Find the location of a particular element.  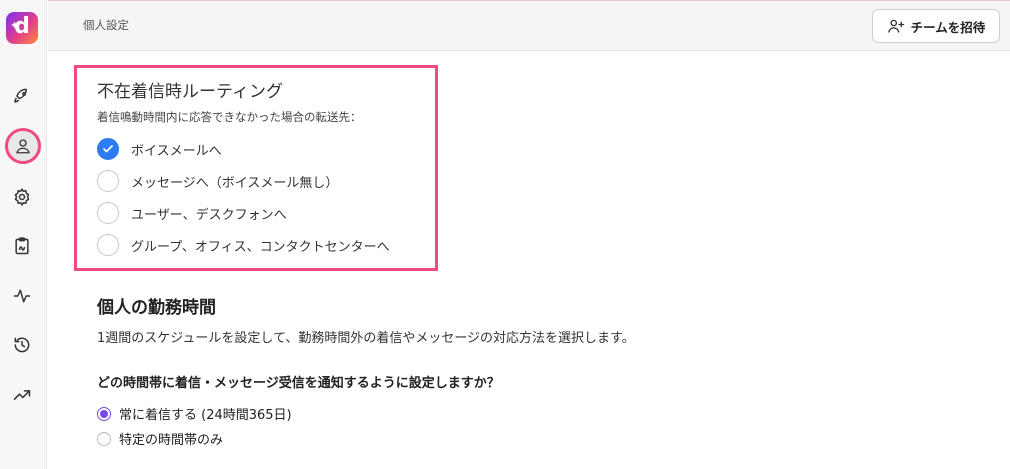

routing-option-label: グループ、オフィス、コンタクトセンターへ is located at coordinates (260, 247).